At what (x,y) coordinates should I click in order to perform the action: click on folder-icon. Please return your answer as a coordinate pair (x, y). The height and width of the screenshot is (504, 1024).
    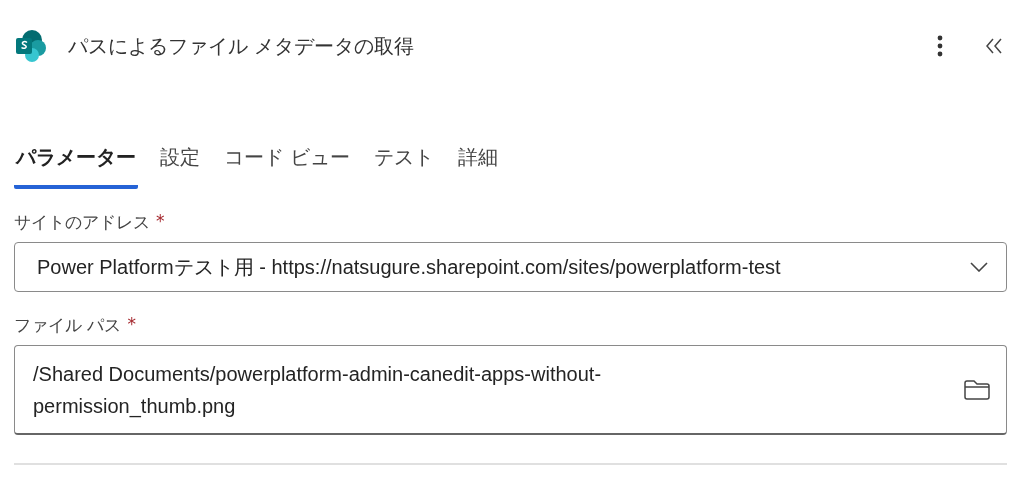
    Looking at the image, I should click on (977, 389).